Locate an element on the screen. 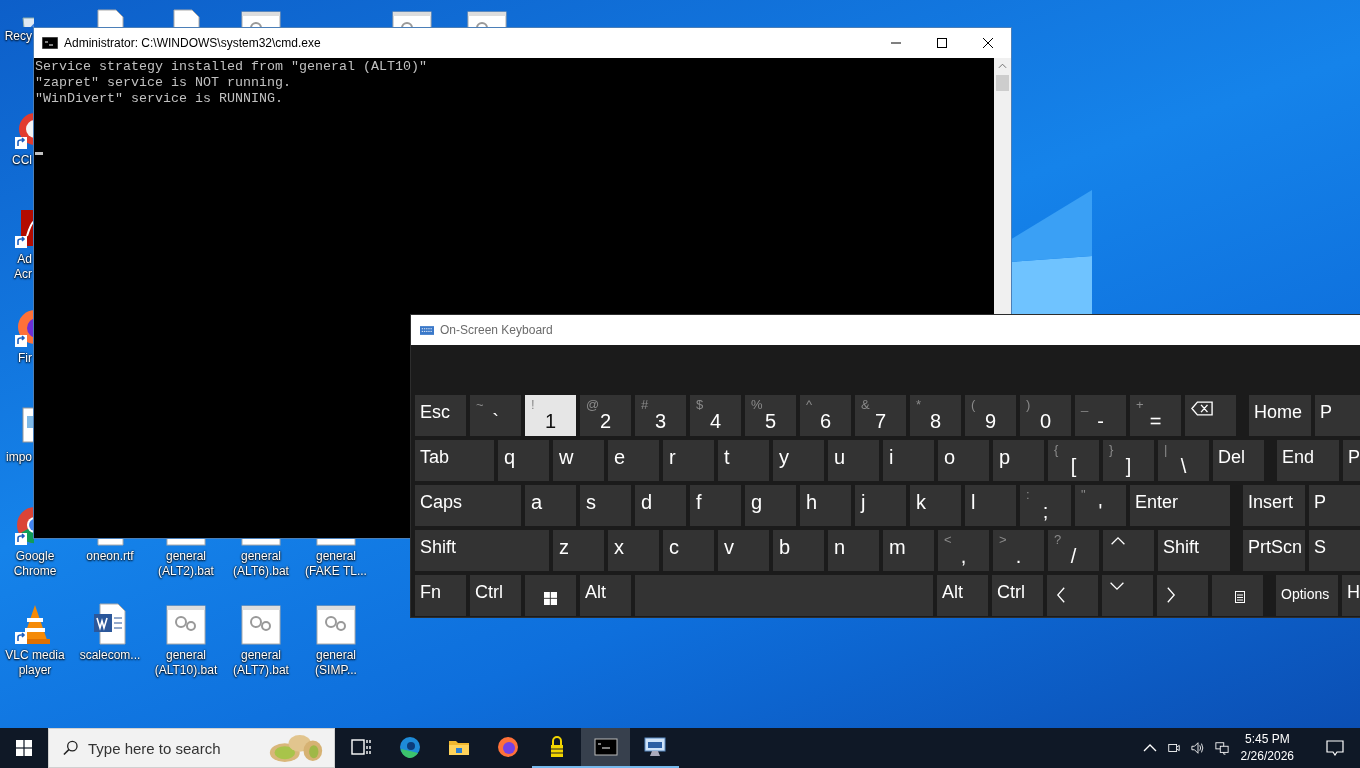 This screenshot has width=1360, height=768. keyboard-key: & 7 is located at coordinates (880, 415).